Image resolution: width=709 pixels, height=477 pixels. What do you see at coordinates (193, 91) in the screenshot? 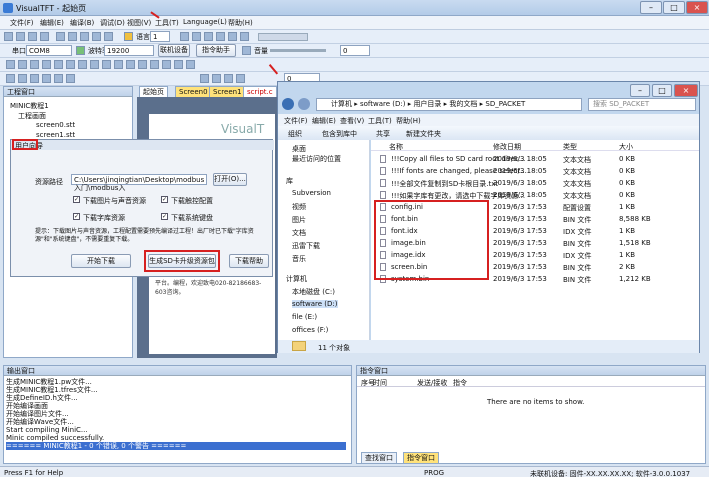
I see `tab-screen0: Screen0` at bounding box center [193, 91].